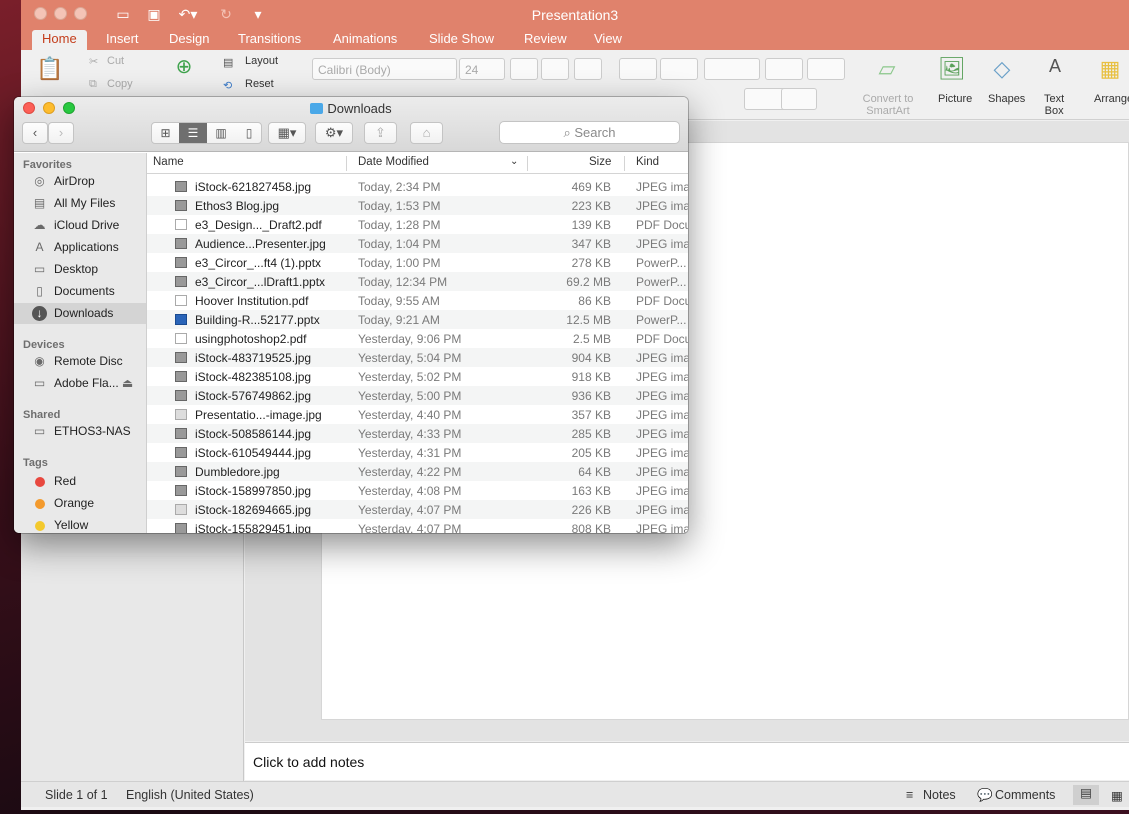 The height and width of the screenshot is (814, 1129). I want to click on sidebar-item-favorite: ◎ AirDrop, so click(80, 181).